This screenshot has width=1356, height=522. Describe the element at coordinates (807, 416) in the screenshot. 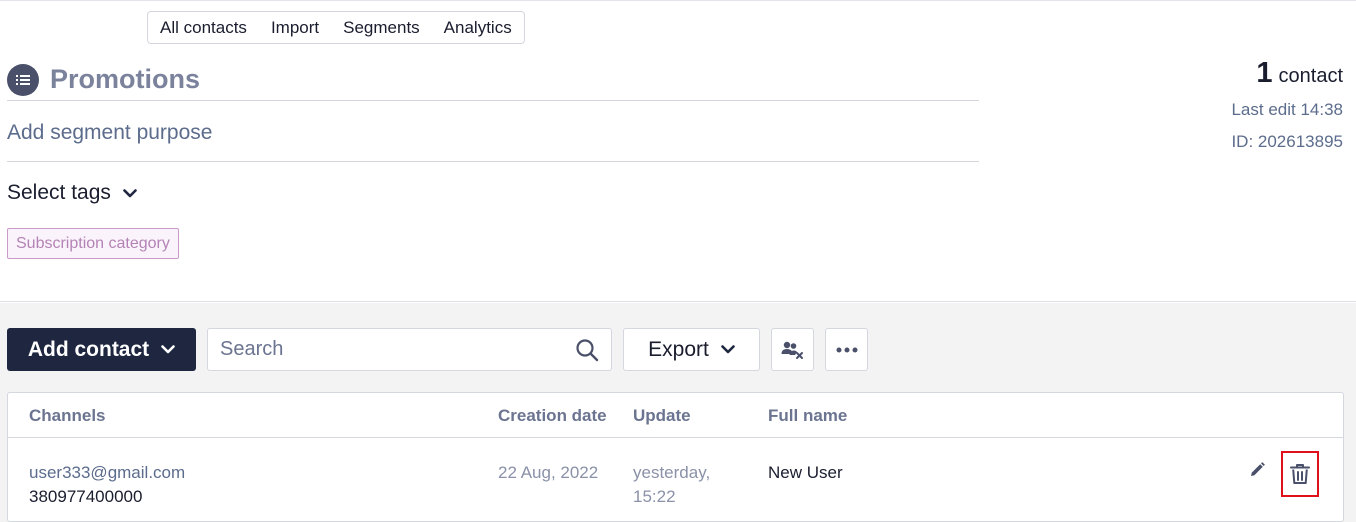

I see `column-header-full-name: Full name` at that location.